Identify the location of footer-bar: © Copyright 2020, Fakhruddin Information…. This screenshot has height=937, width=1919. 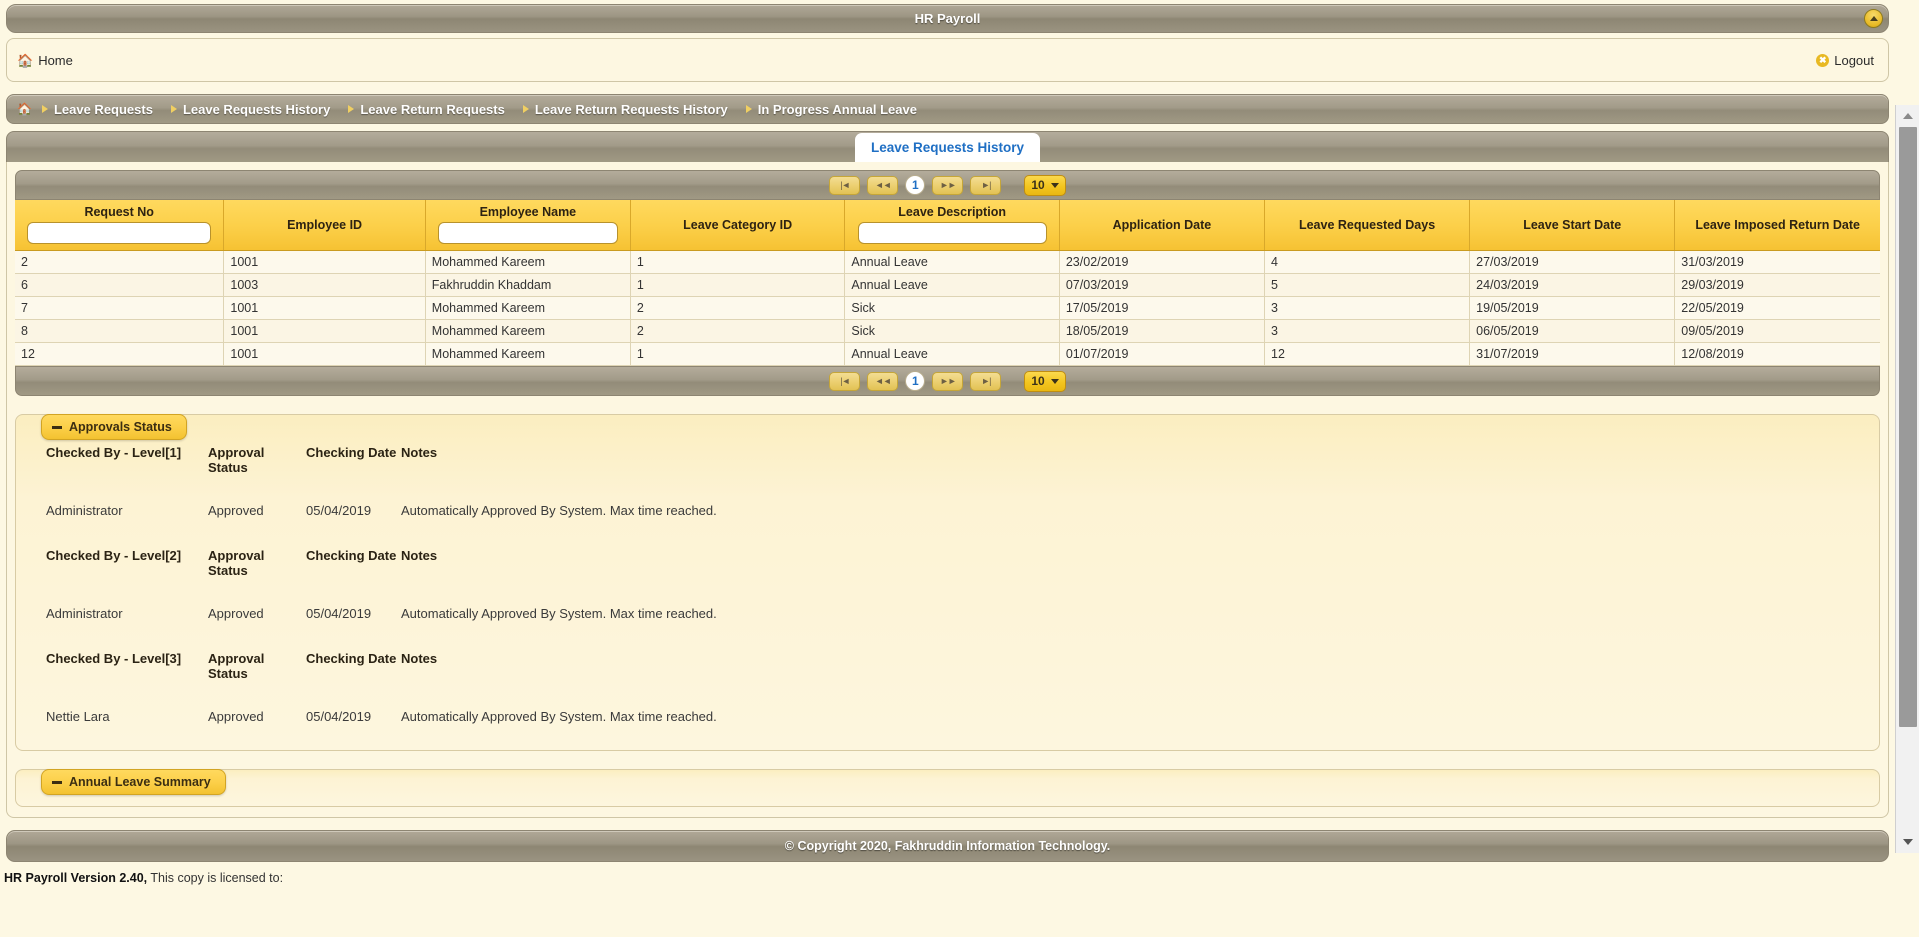
(947, 846).